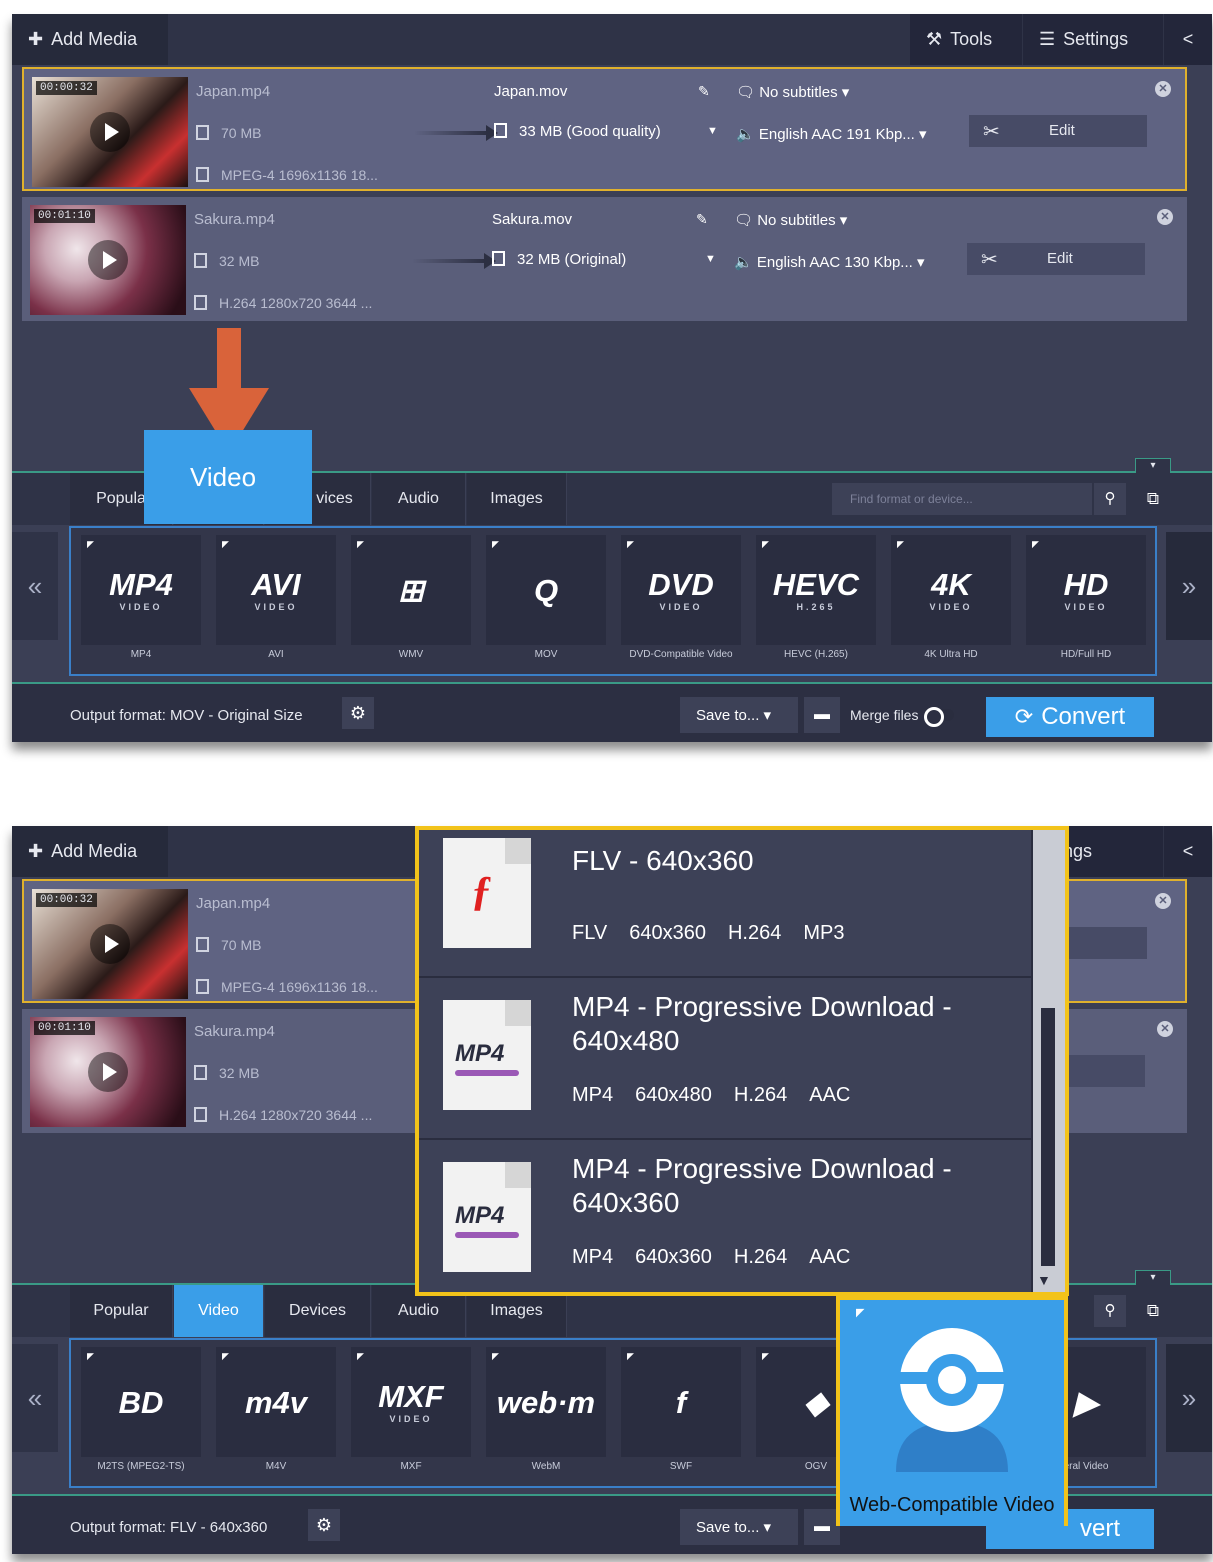 This screenshot has width=1213, height=1562. I want to click on format-tile: f ◤ SWF, so click(681, 1416).